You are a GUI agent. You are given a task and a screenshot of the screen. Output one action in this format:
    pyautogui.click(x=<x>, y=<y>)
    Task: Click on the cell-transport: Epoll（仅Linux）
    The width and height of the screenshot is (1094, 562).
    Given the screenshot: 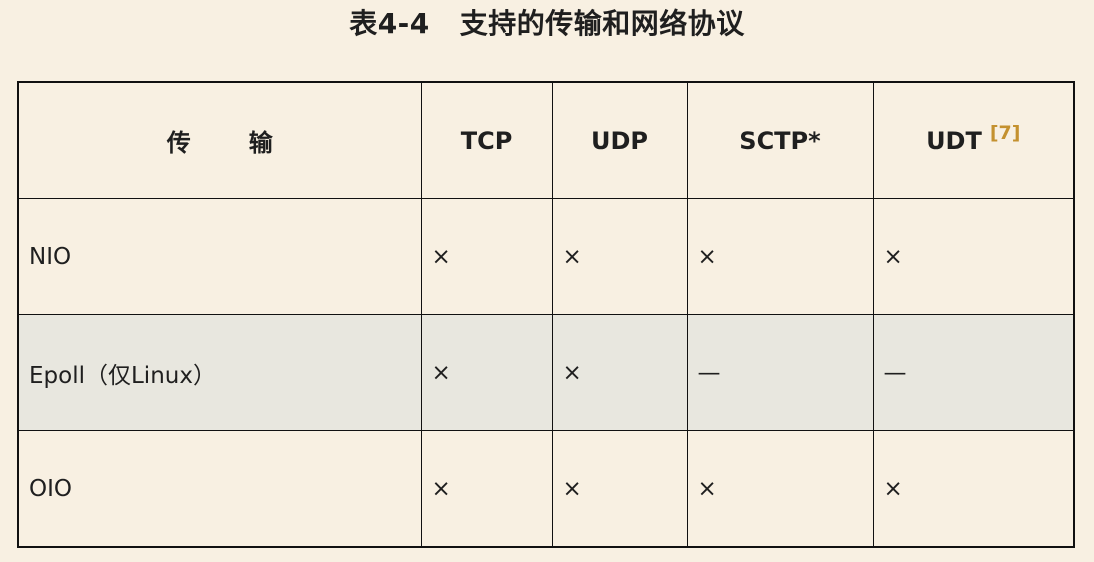 What is the action you would take?
    pyautogui.click(x=219, y=372)
    